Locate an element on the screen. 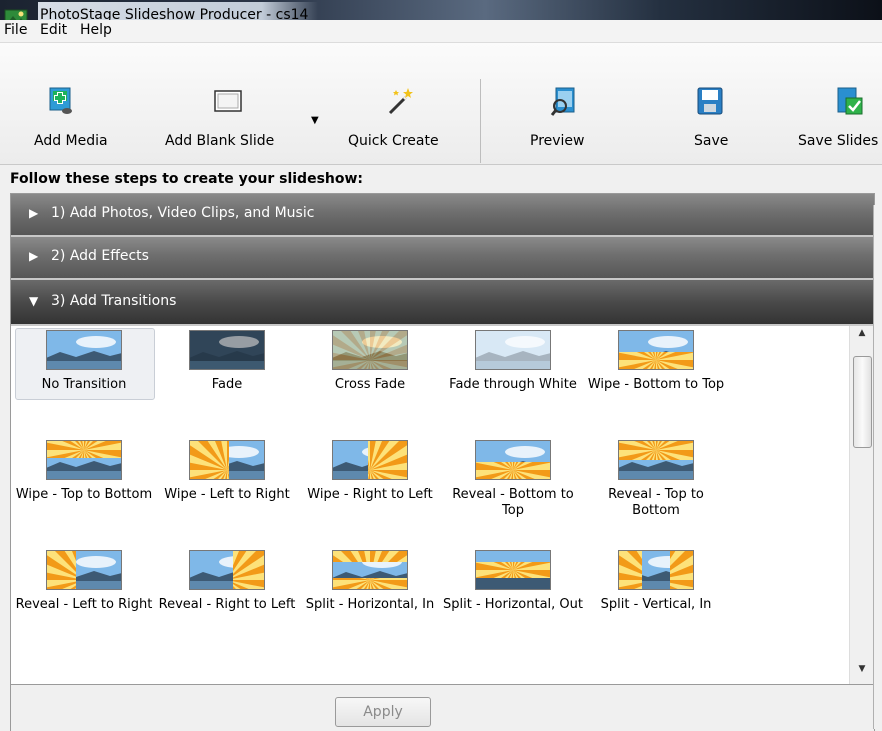  save-slideshow-icon is located at coordinates (850, 101).